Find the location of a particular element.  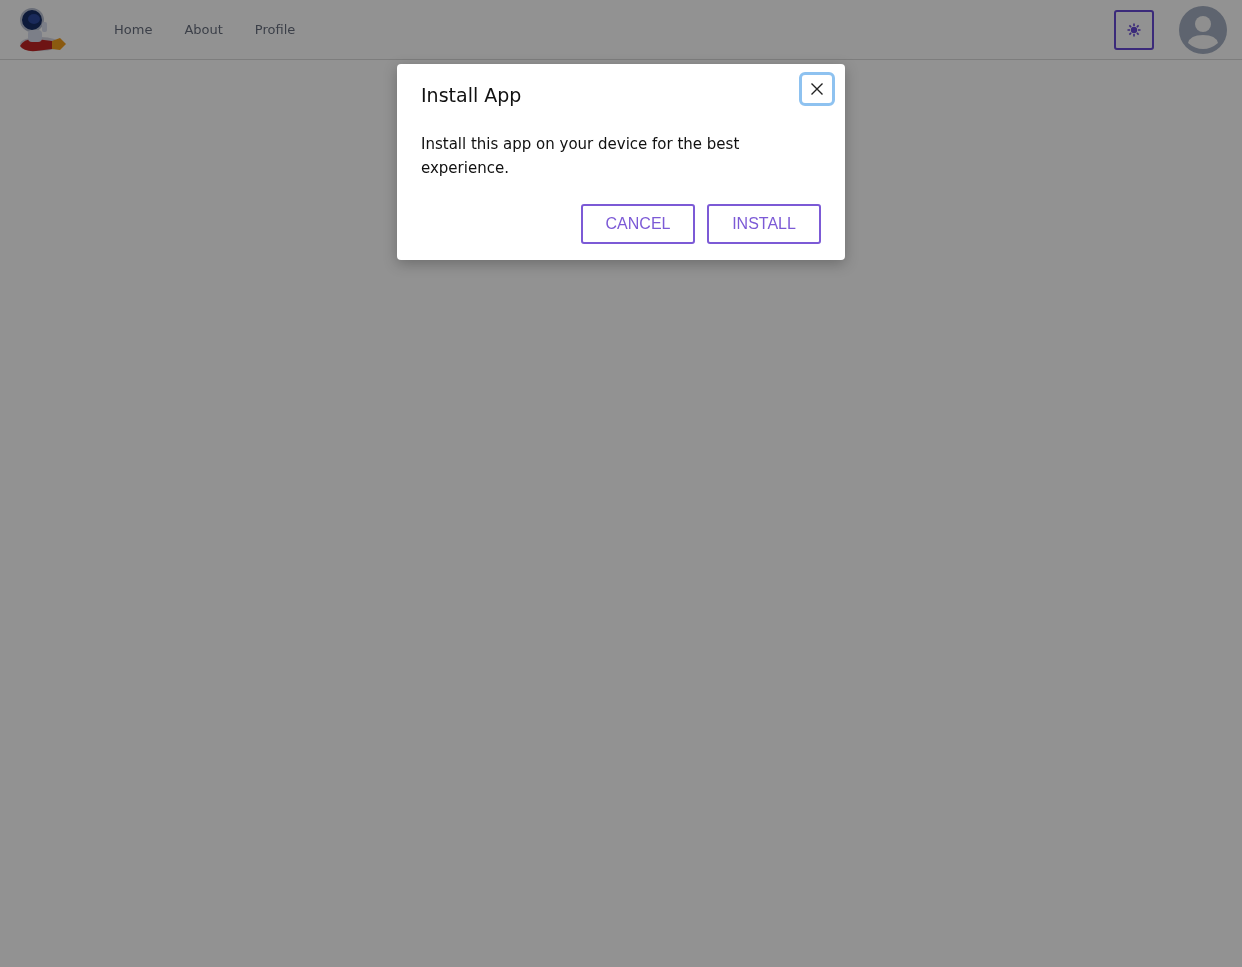

nav-link: About is located at coordinates (203, 29).